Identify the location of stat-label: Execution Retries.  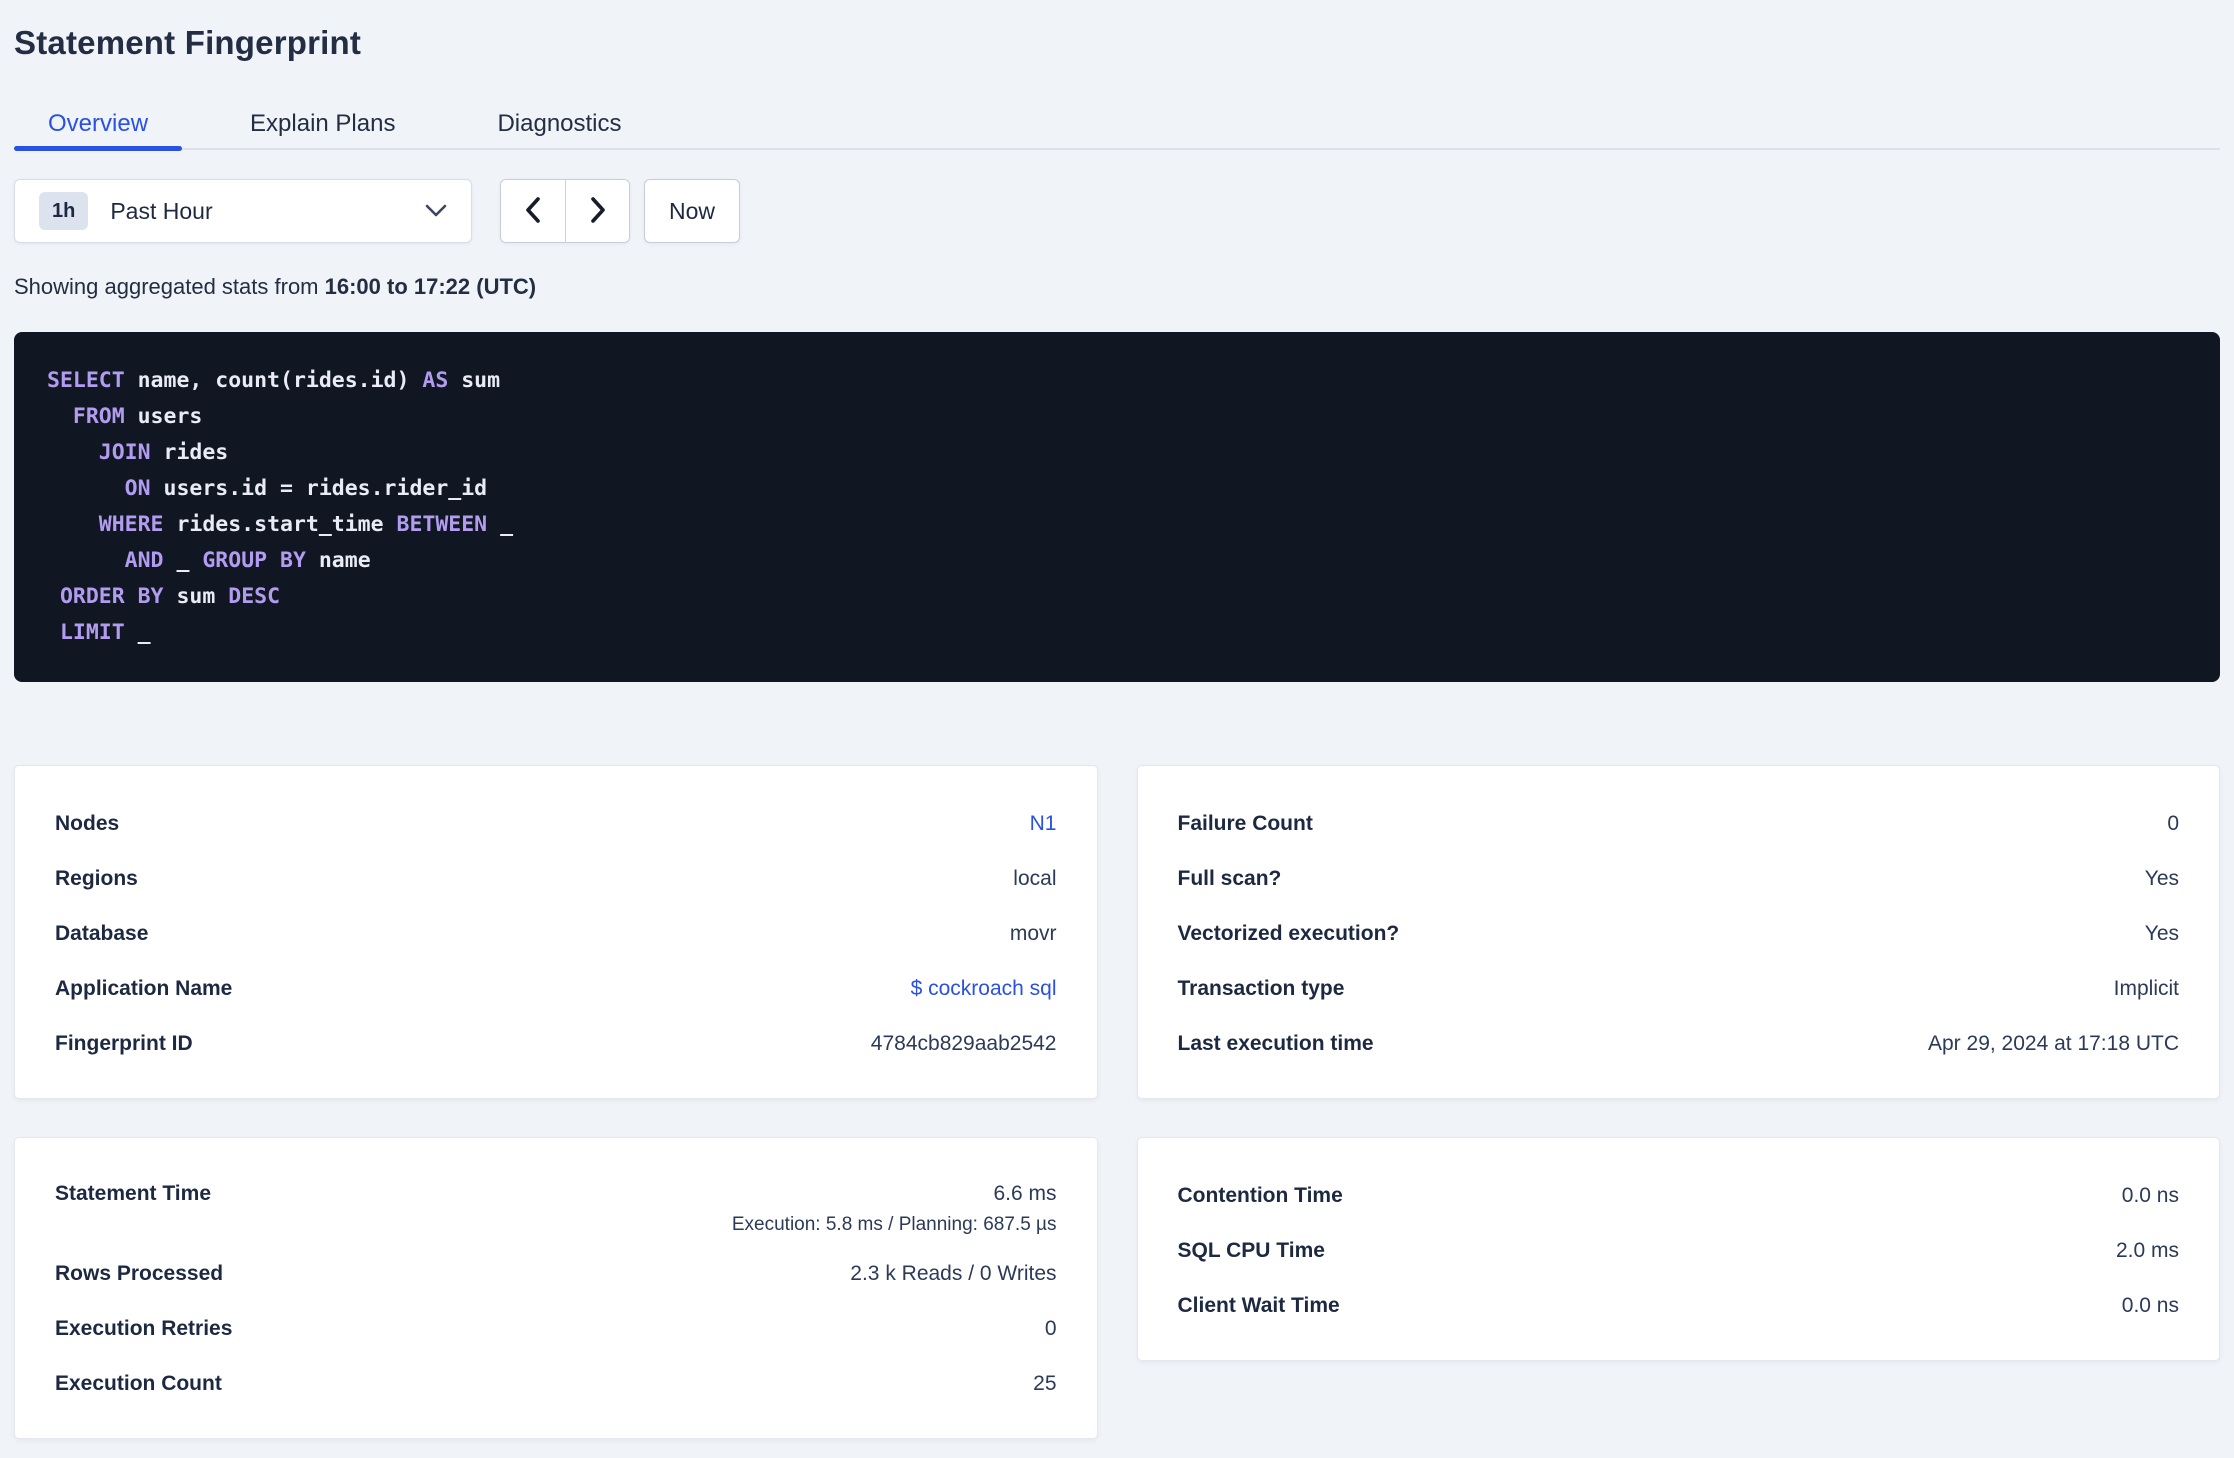
(144, 1328).